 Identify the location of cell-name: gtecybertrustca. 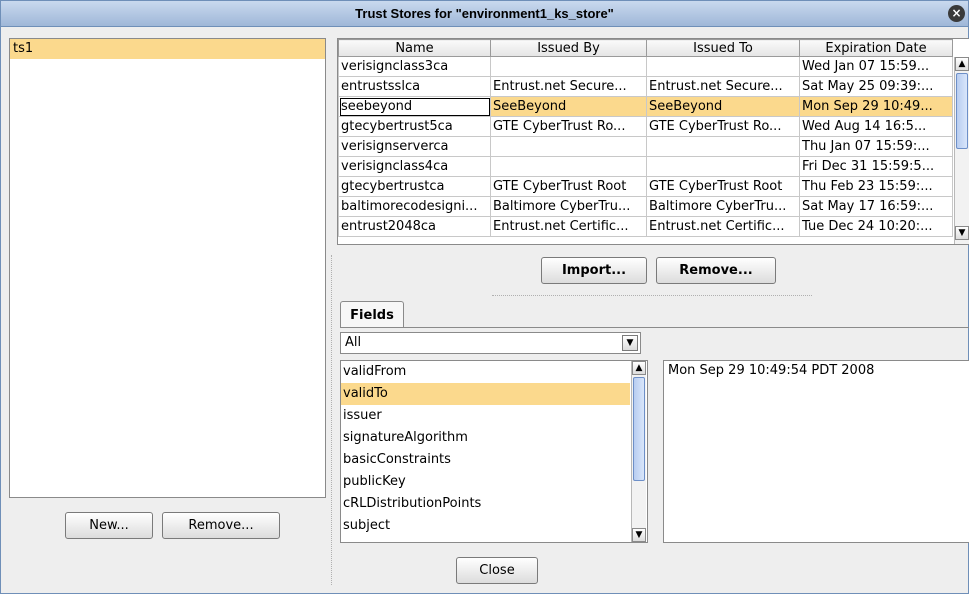
(414, 186).